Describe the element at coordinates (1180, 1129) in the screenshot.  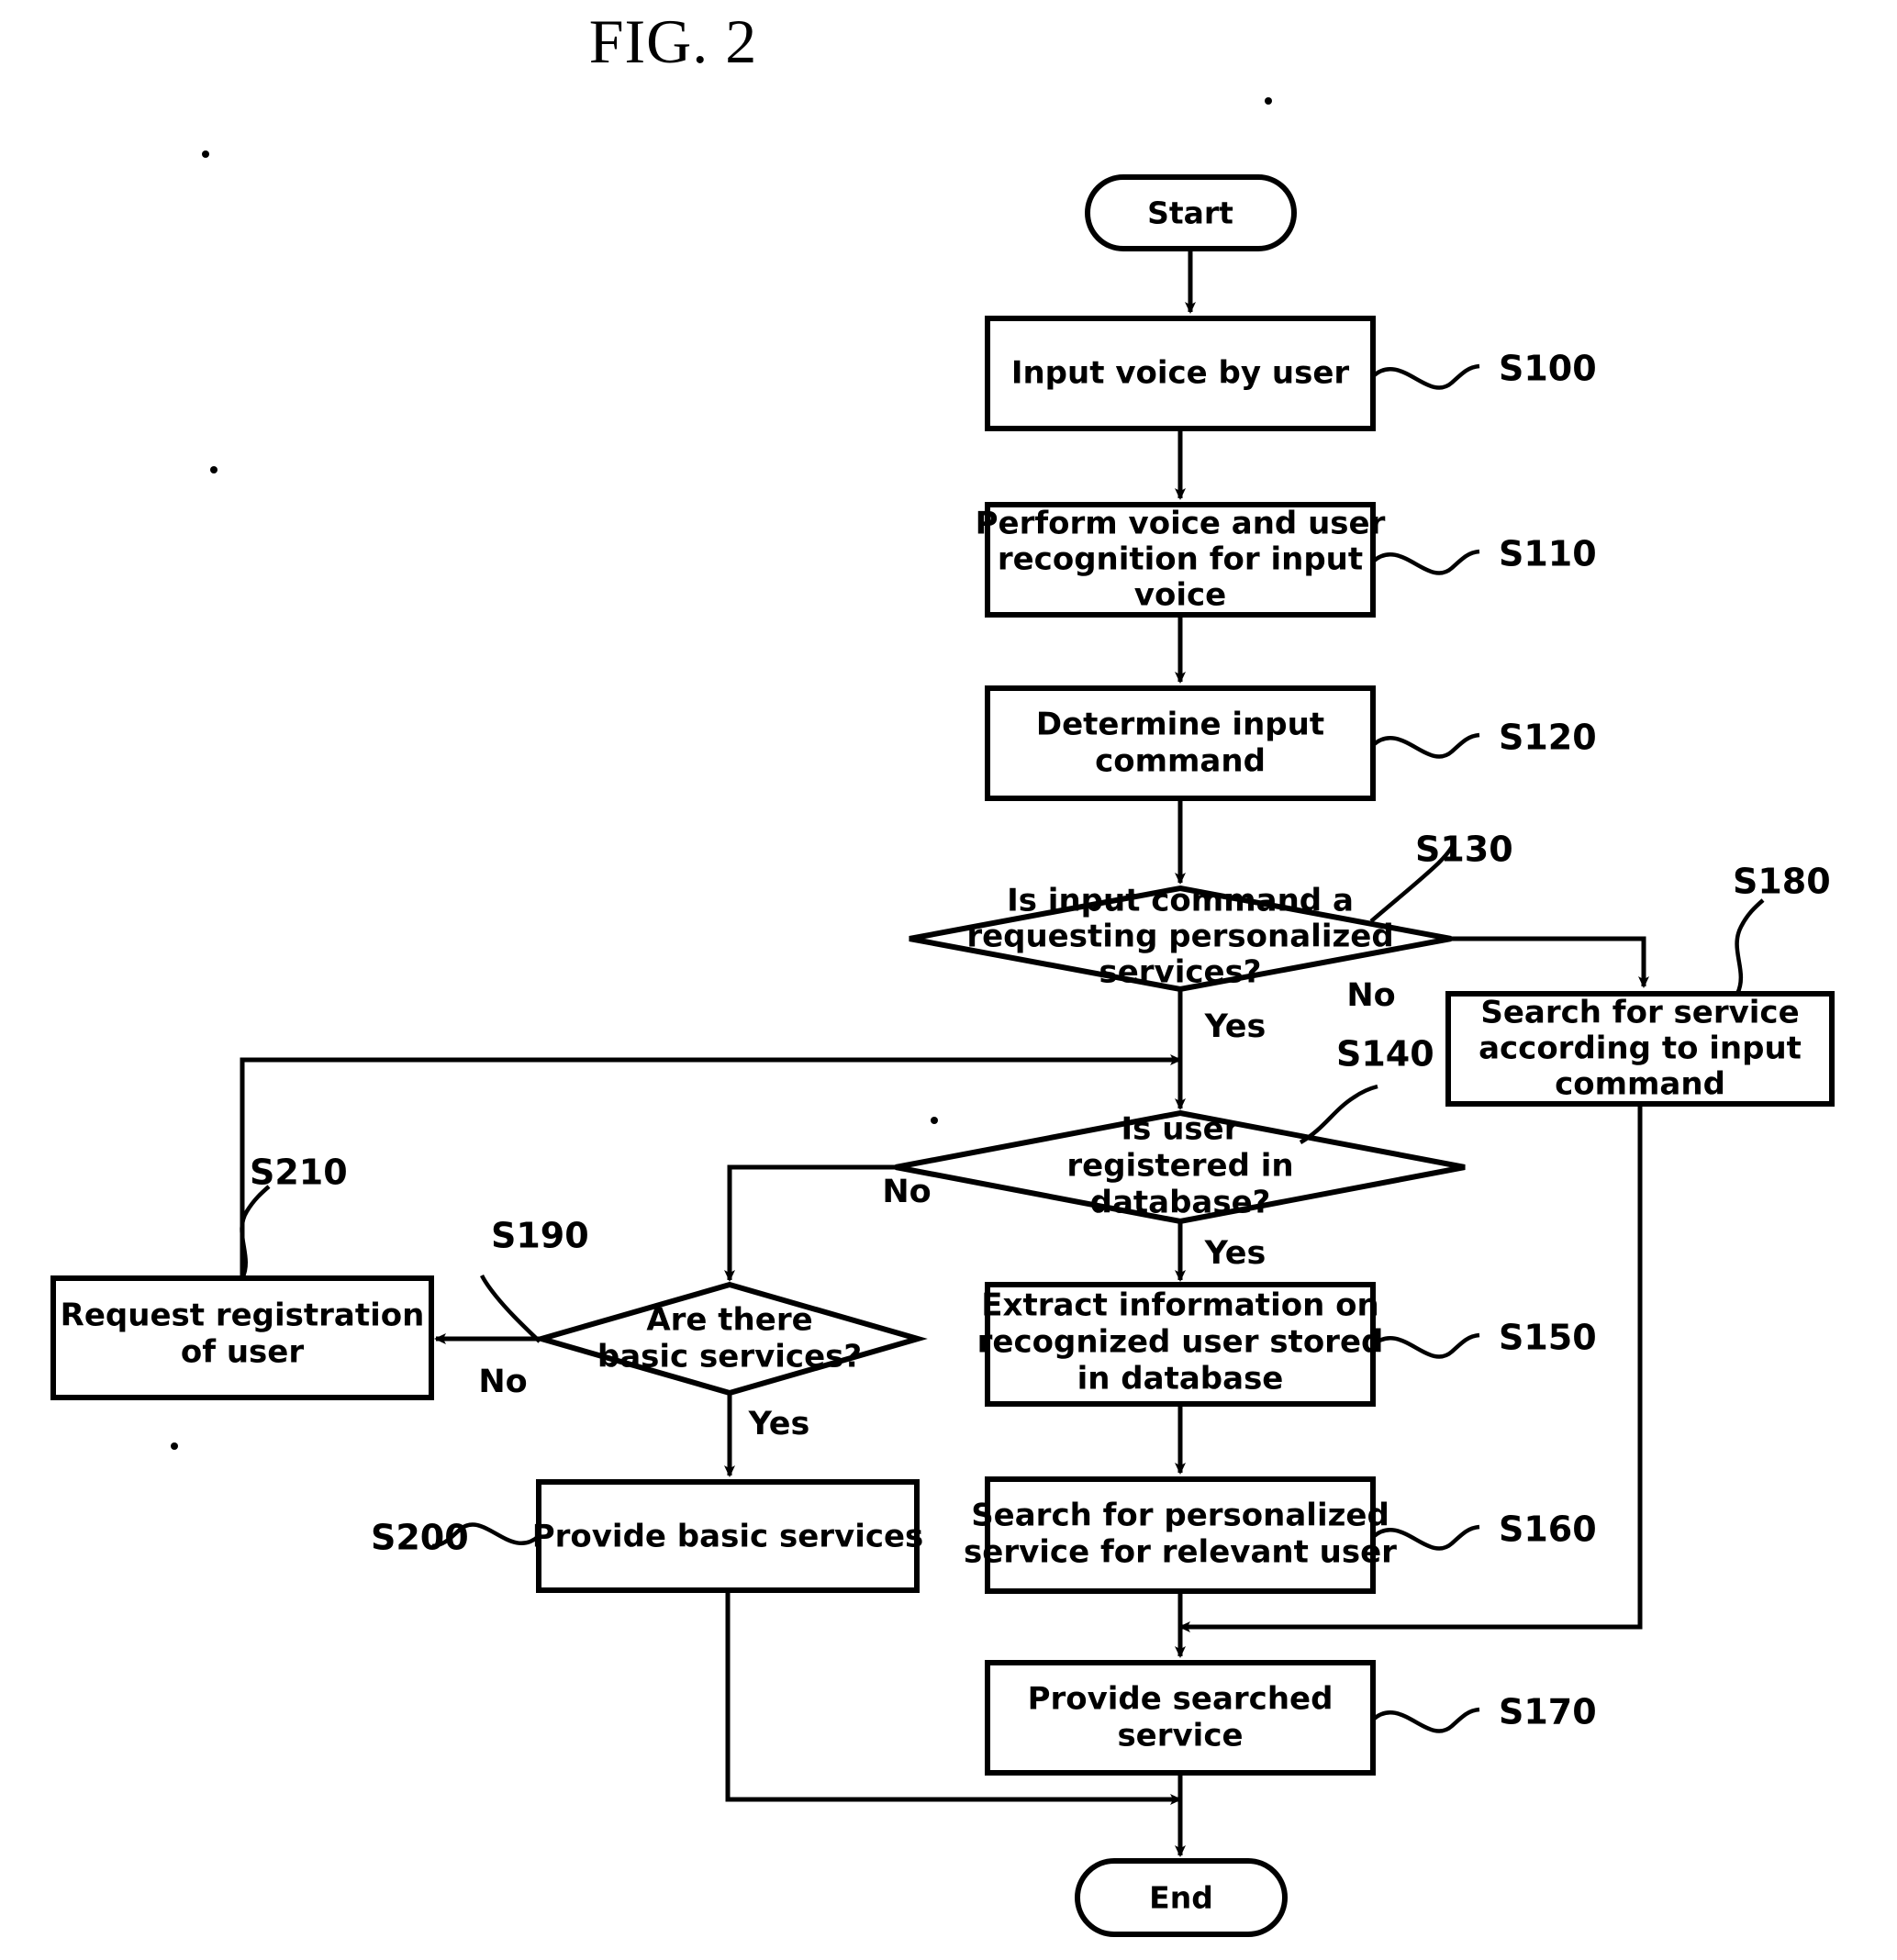
I see `node-s140-line1: Is user` at that location.